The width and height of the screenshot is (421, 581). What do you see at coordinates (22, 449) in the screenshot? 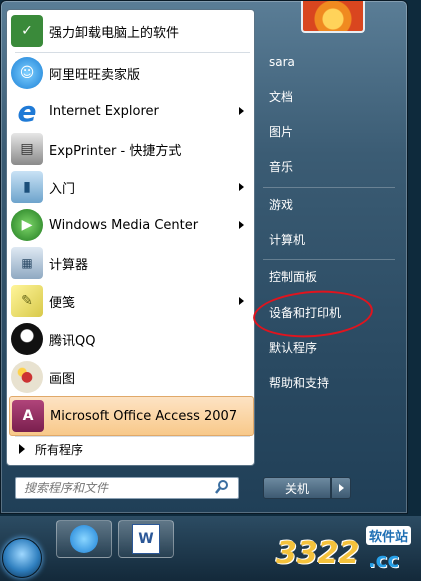
I see `expand-arrow-icon` at bounding box center [22, 449].